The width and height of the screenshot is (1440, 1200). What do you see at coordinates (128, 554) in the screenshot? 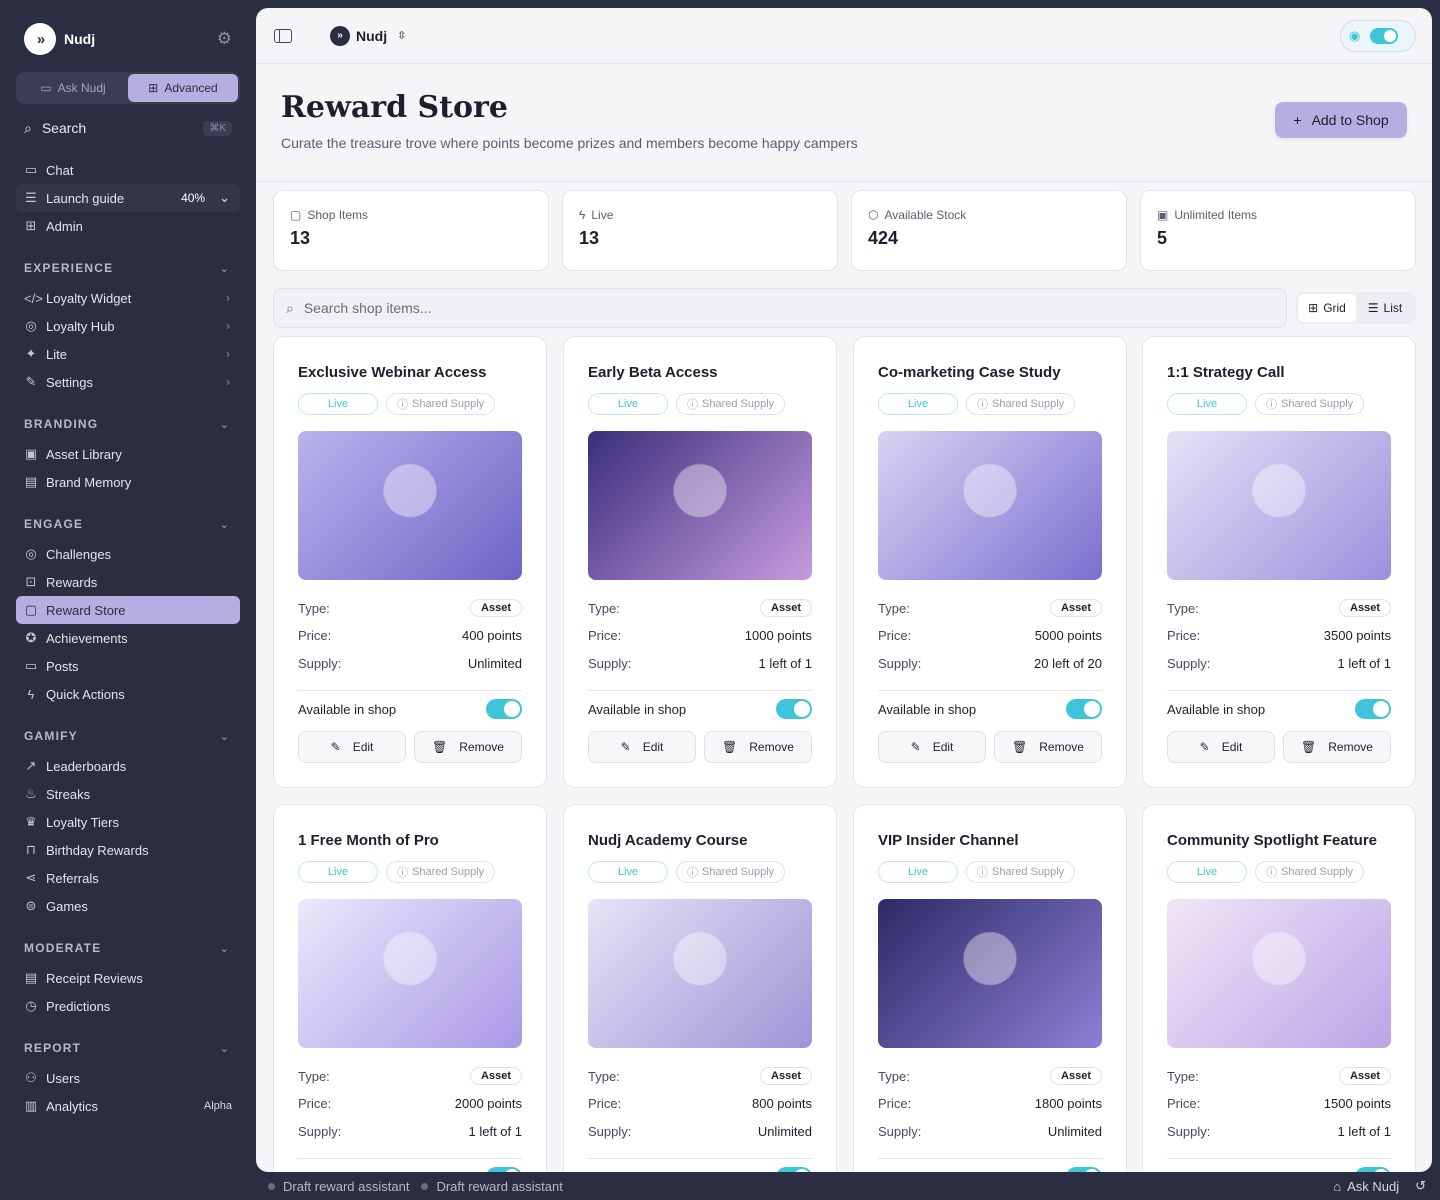
I see `sidebar-item-challenges: ◎ Challenges` at bounding box center [128, 554].